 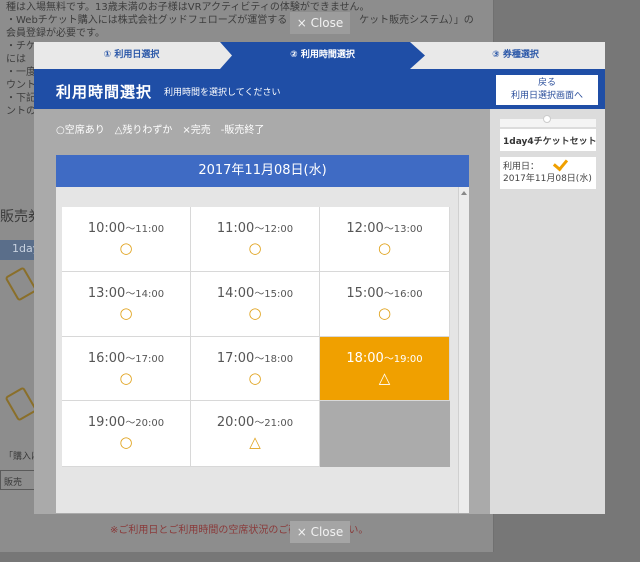 I want to click on time-slot: 14:00〜15:00 ○, so click(x=255, y=304).